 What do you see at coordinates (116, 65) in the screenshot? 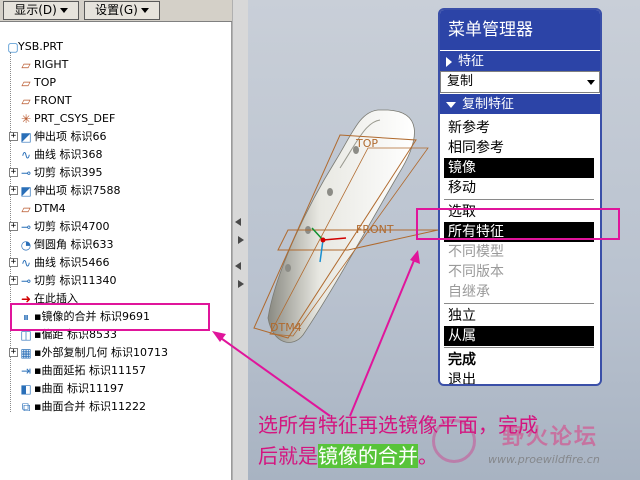
I see `tree-item: ▱ RIGHT` at bounding box center [116, 65].